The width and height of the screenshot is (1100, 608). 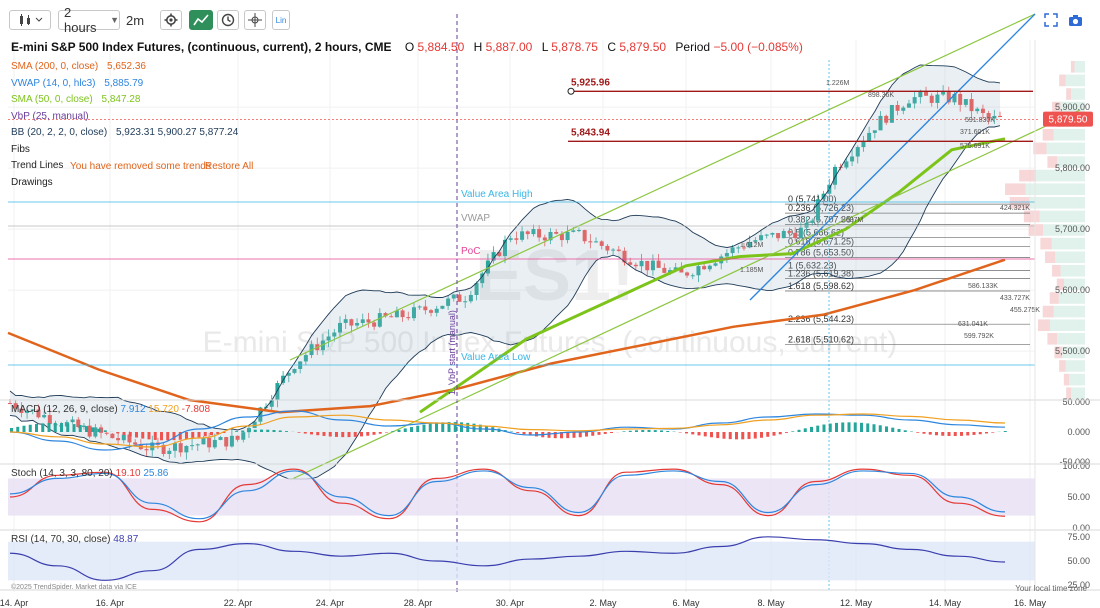 What do you see at coordinates (975, 146) in the screenshot?
I see `volume-profile-label: 575.691K` at bounding box center [975, 146].